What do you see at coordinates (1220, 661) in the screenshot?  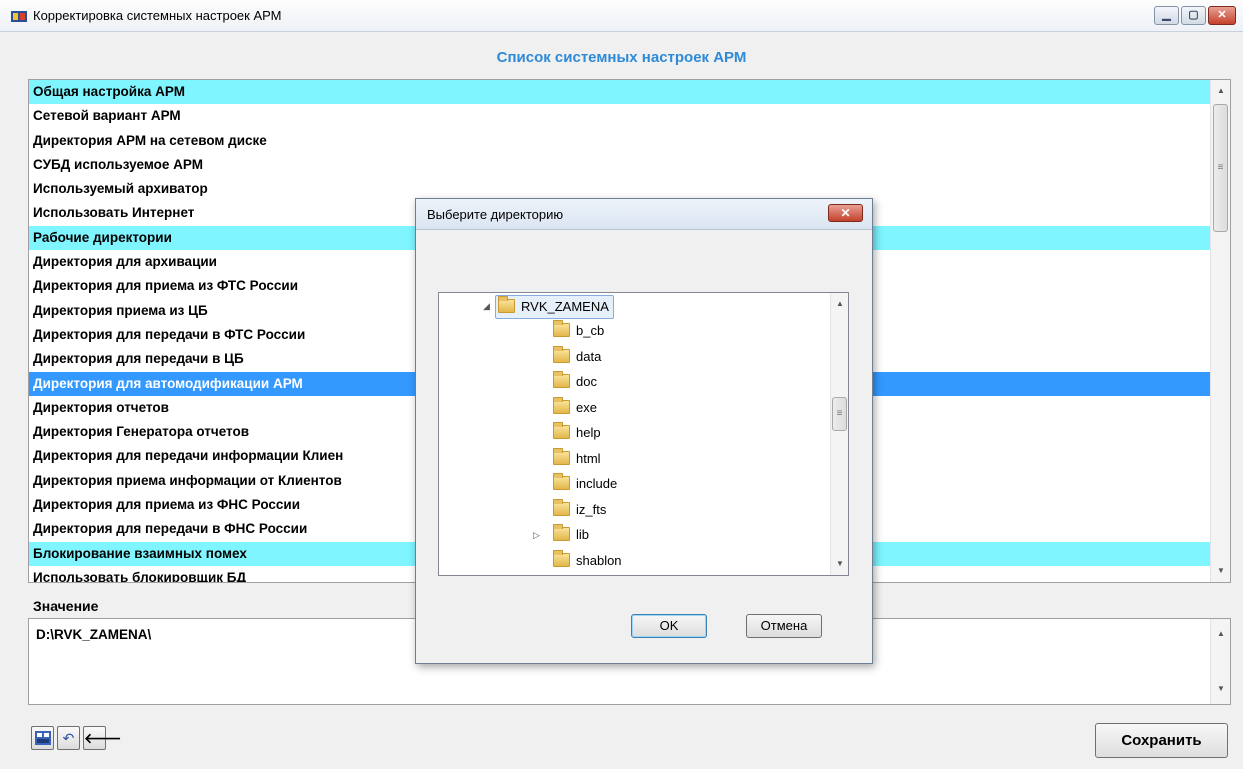 I see `value-scrollbar: ▲ ▼` at bounding box center [1220, 661].